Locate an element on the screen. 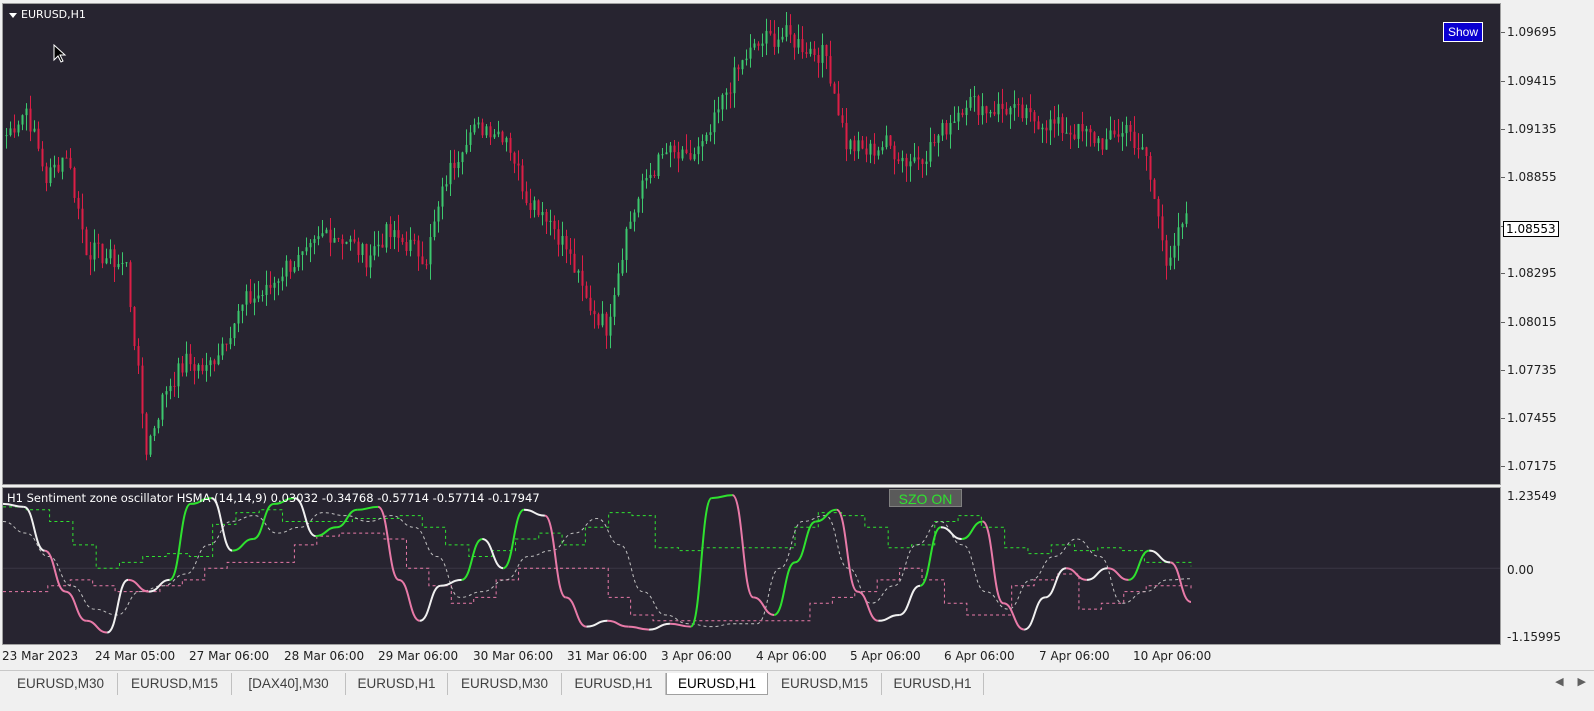  price-label: 1.09695 is located at coordinates (1532, 32).